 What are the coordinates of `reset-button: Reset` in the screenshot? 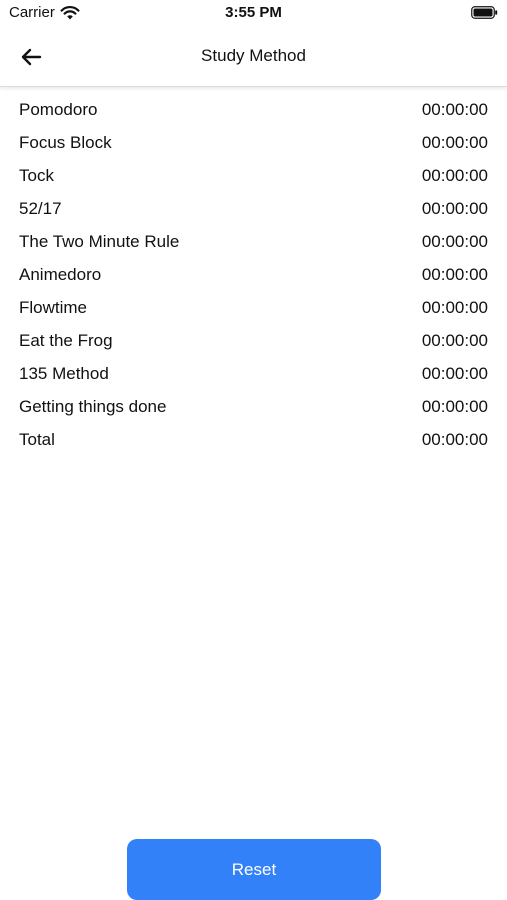 It's located at (254, 869).